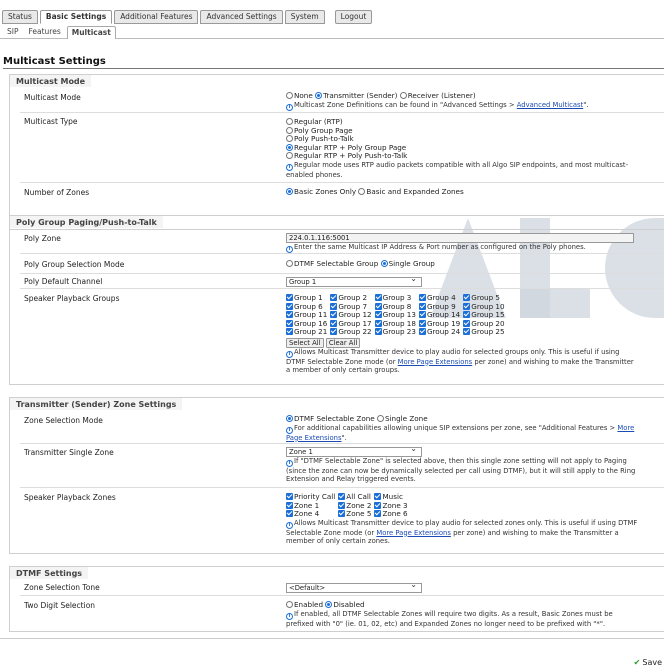 The width and height of the screenshot is (664, 668). Describe the element at coordinates (306, 332) in the screenshot. I see `group-checkbox: Group 21` at that location.